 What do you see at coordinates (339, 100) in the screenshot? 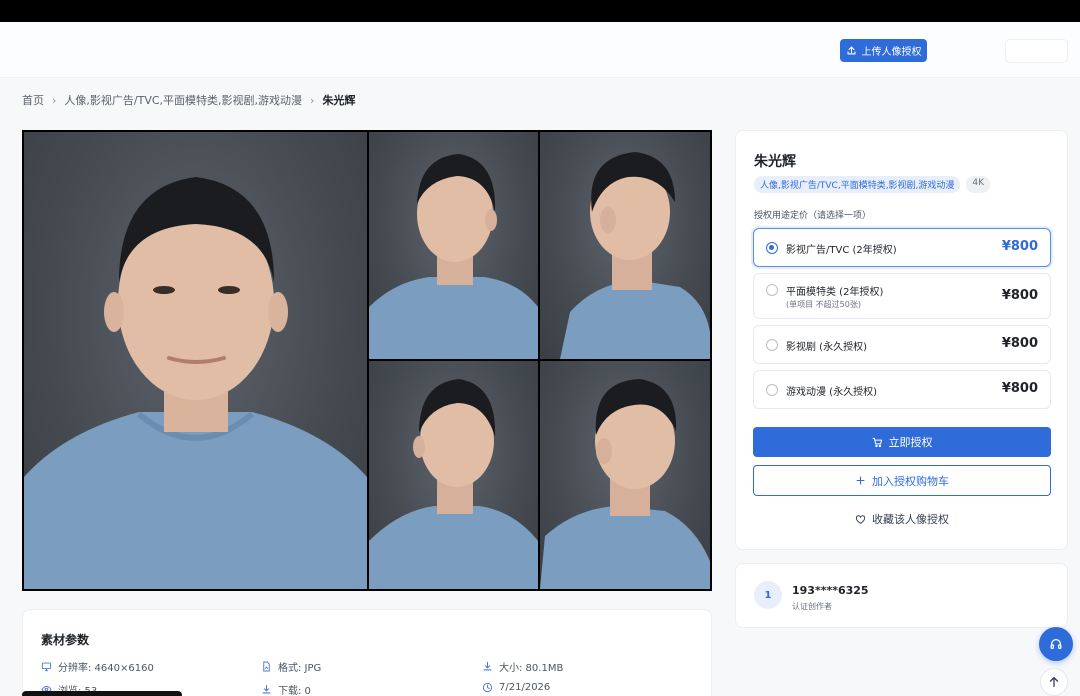
I see `breadcrumb-current: 朱光辉` at bounding box center [339, 100].